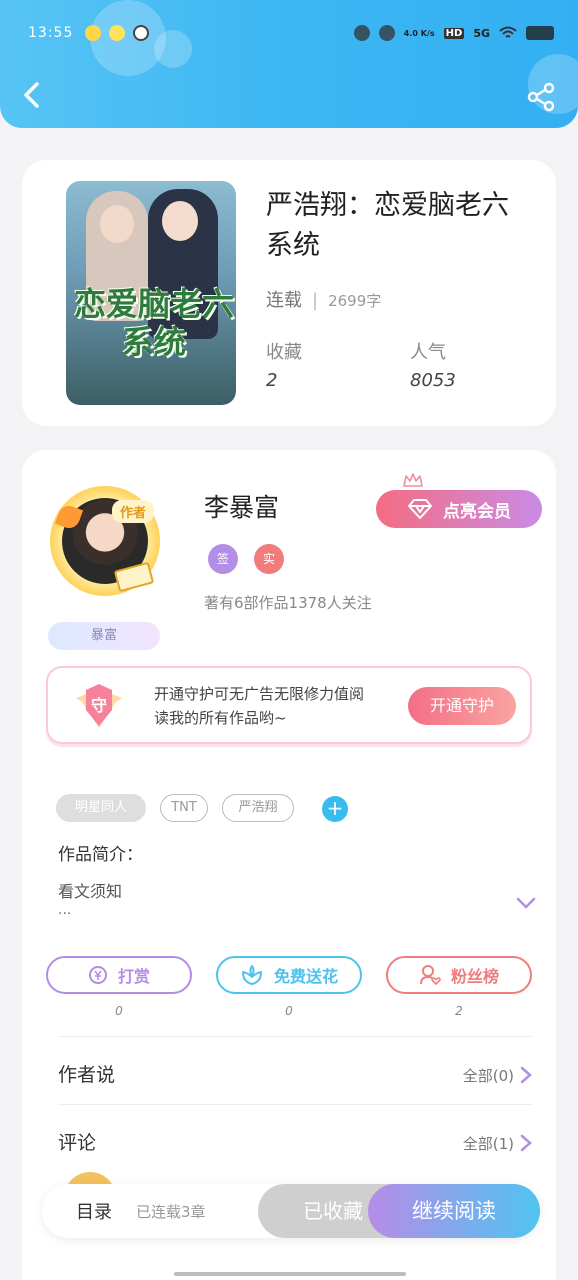  I want to click on shield-text: 守, so click(99, 705).